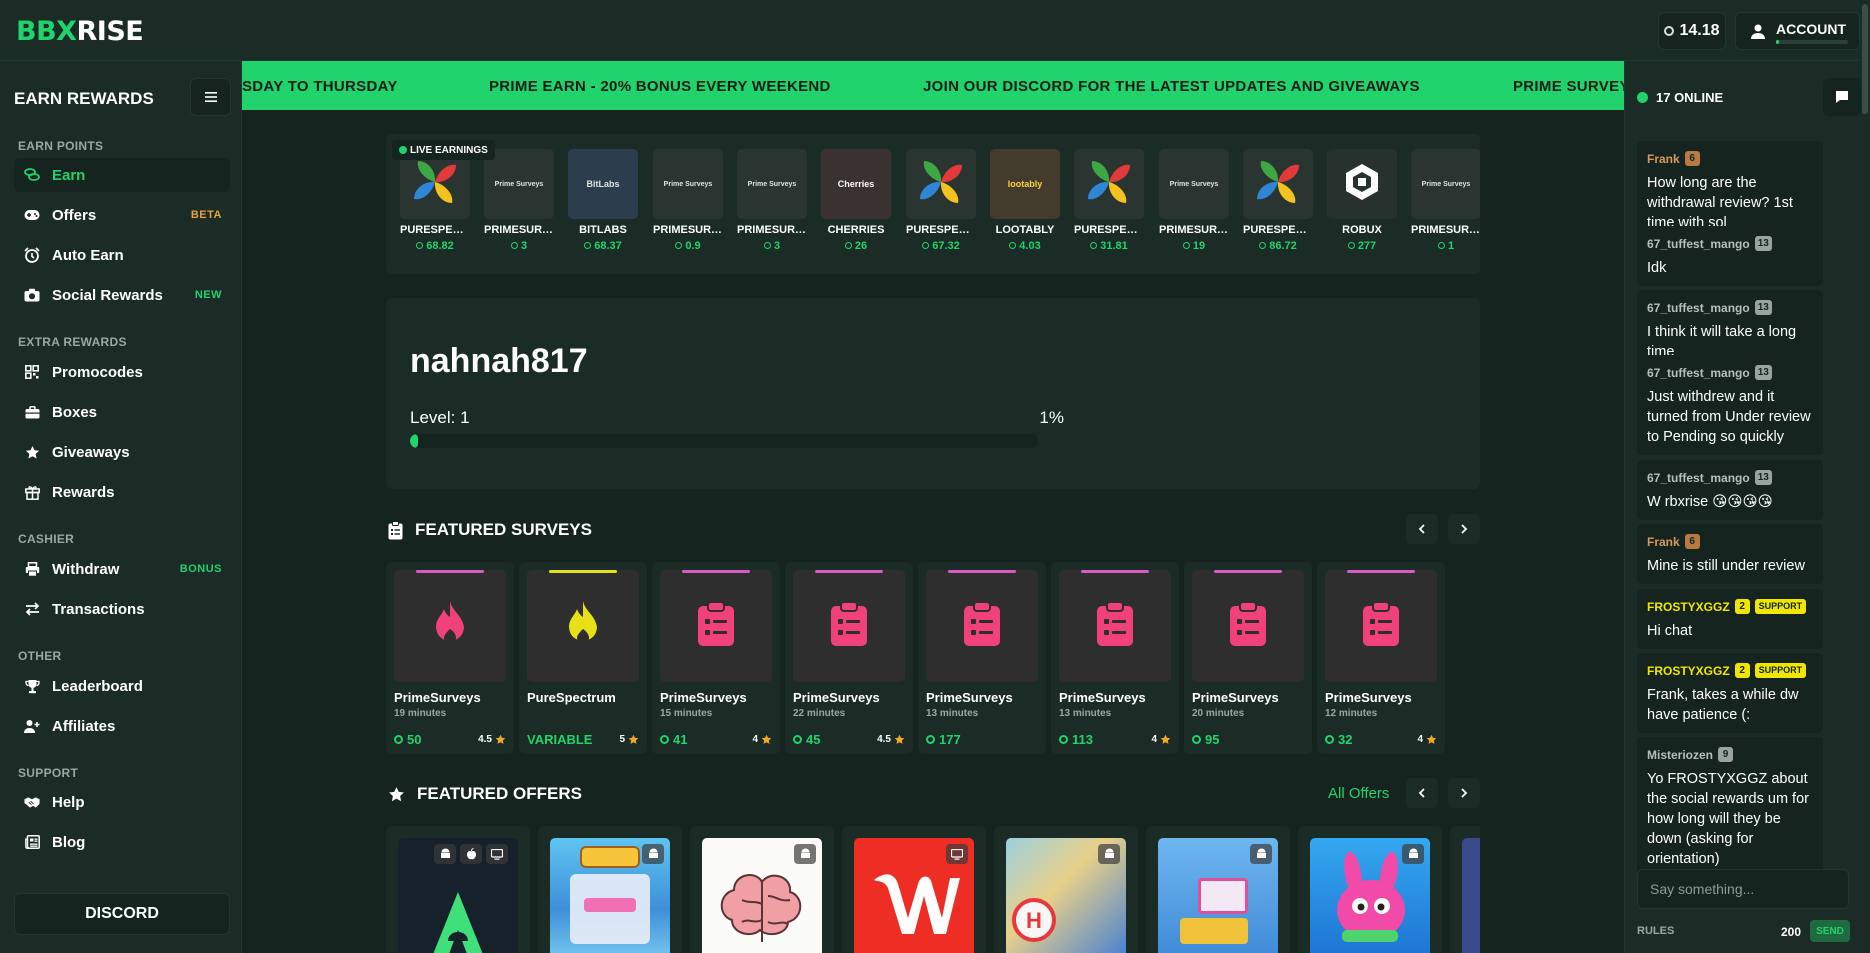  What do you see at coordinates (395, 529) in the screenshot?
I see `clipboard-list-icon` at bounding box center [395, 529].